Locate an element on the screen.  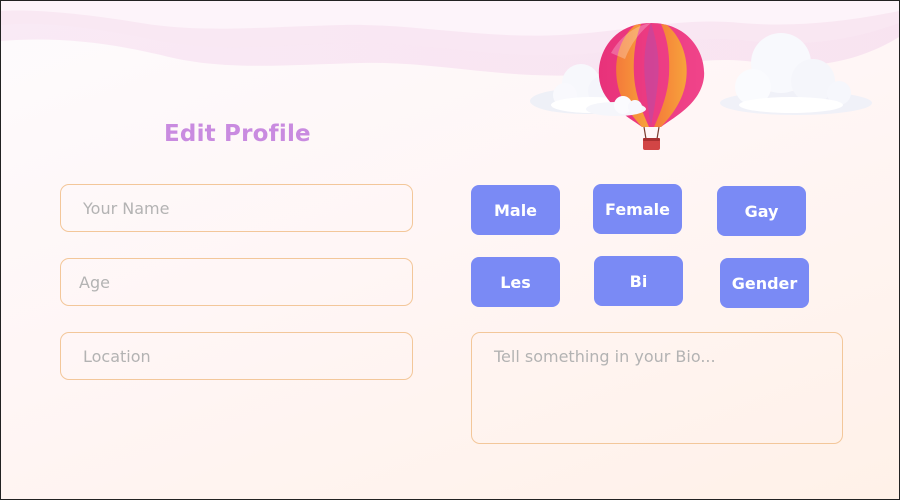
gender-option-male-button: Male is located at coordinates (515, 210).